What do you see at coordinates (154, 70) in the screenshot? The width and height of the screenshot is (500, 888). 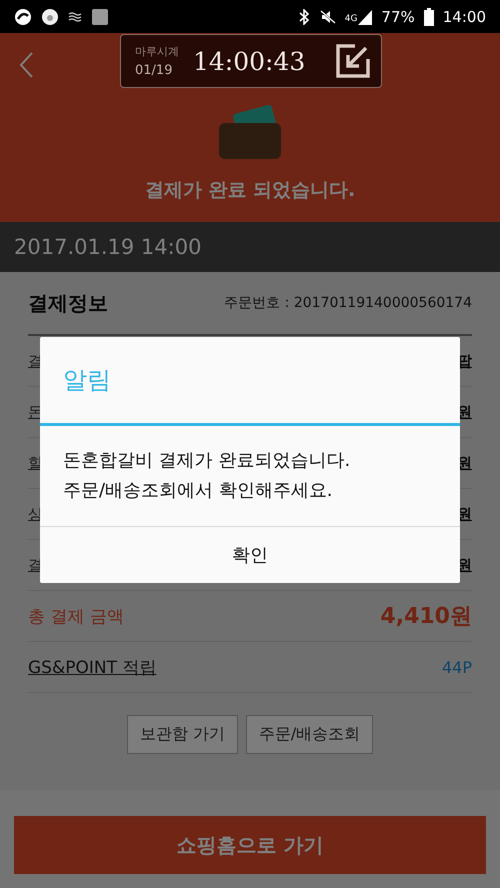 I see `widget-date: 01/19` at bounding box center [154, 70].